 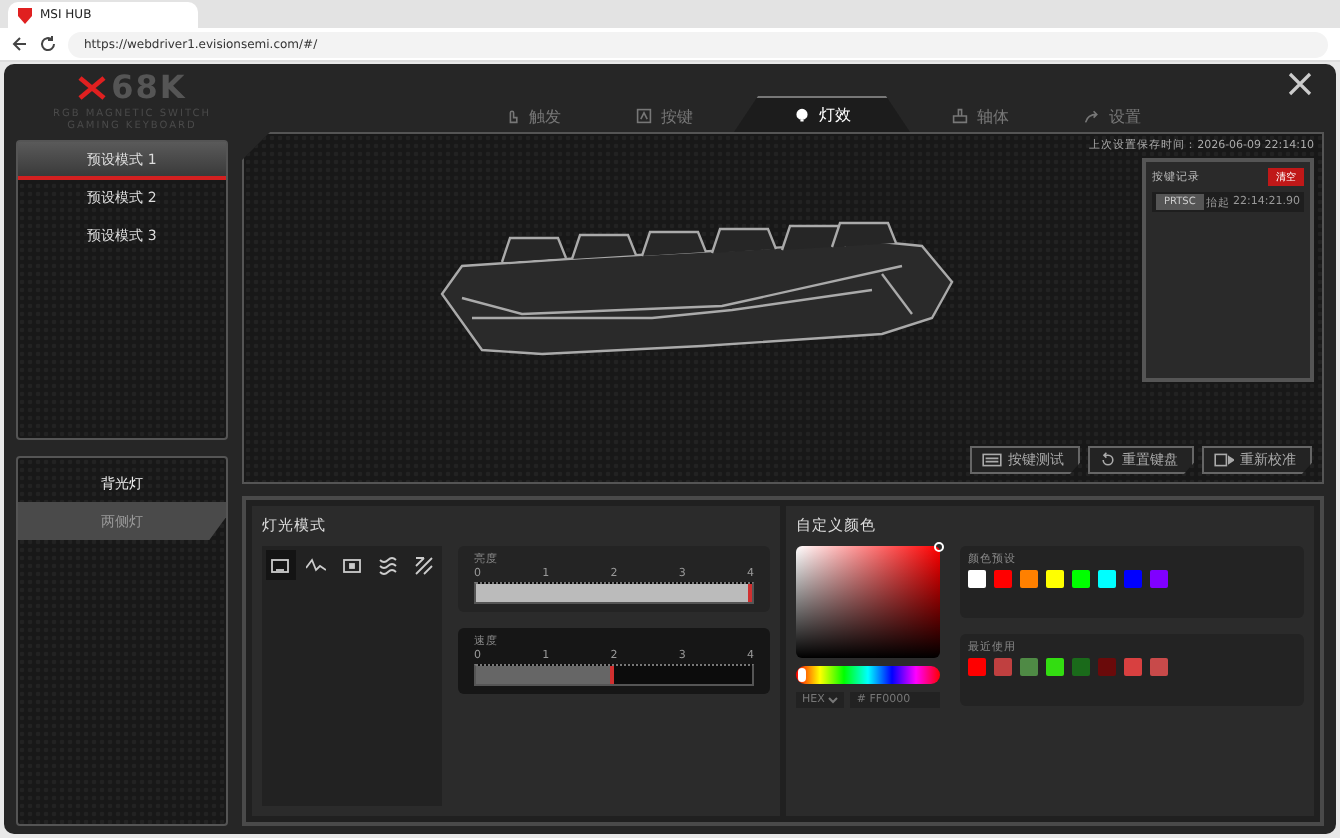 I want to click on nav-tab: 灯效, so click(x=822, y=114).